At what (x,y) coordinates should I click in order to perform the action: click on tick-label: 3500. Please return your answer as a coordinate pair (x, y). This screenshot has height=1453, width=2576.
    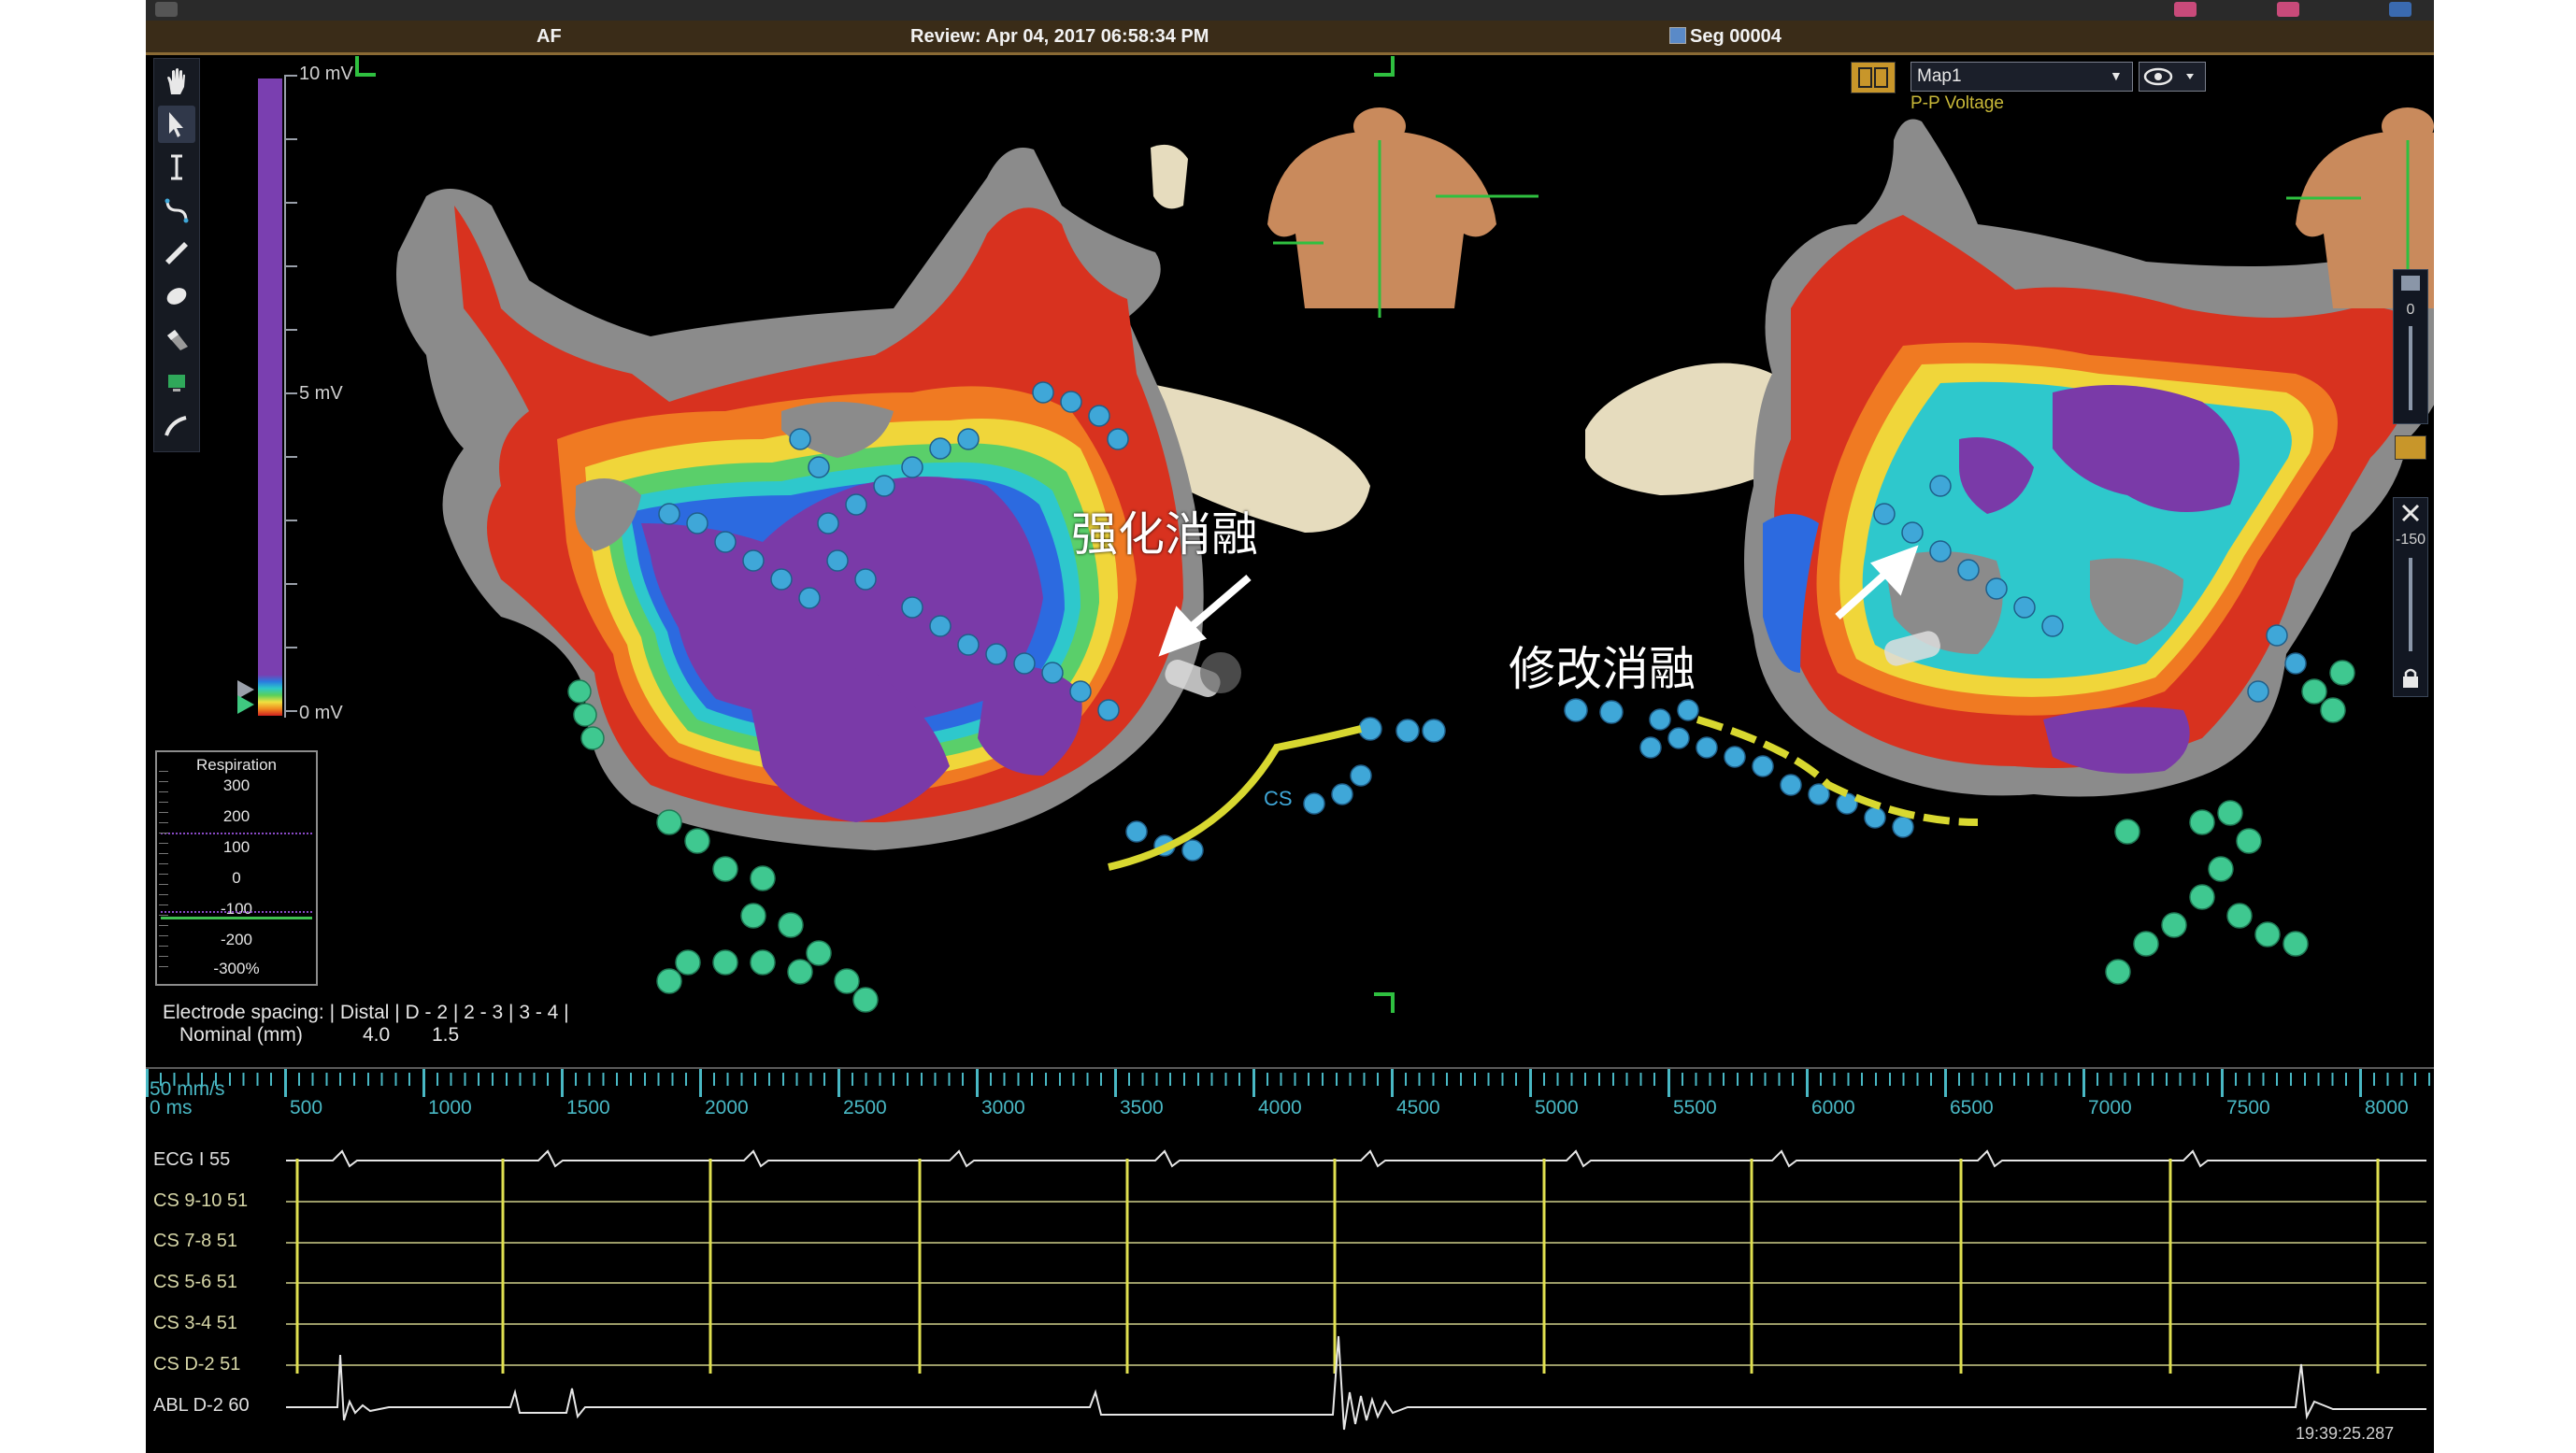
    Looking at the image, I should click on (1142, 1107).